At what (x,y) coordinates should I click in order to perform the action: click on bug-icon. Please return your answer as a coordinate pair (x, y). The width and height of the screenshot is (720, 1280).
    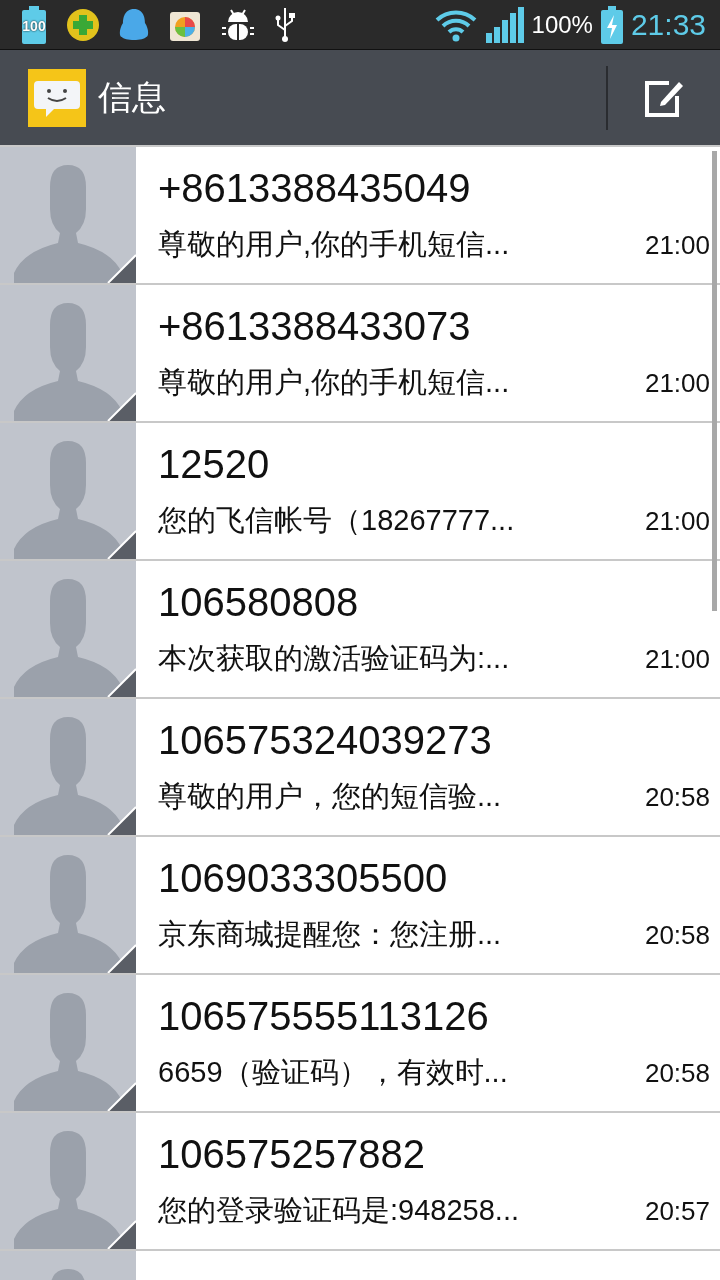
    Looking at the image, I should click on (238, 24).